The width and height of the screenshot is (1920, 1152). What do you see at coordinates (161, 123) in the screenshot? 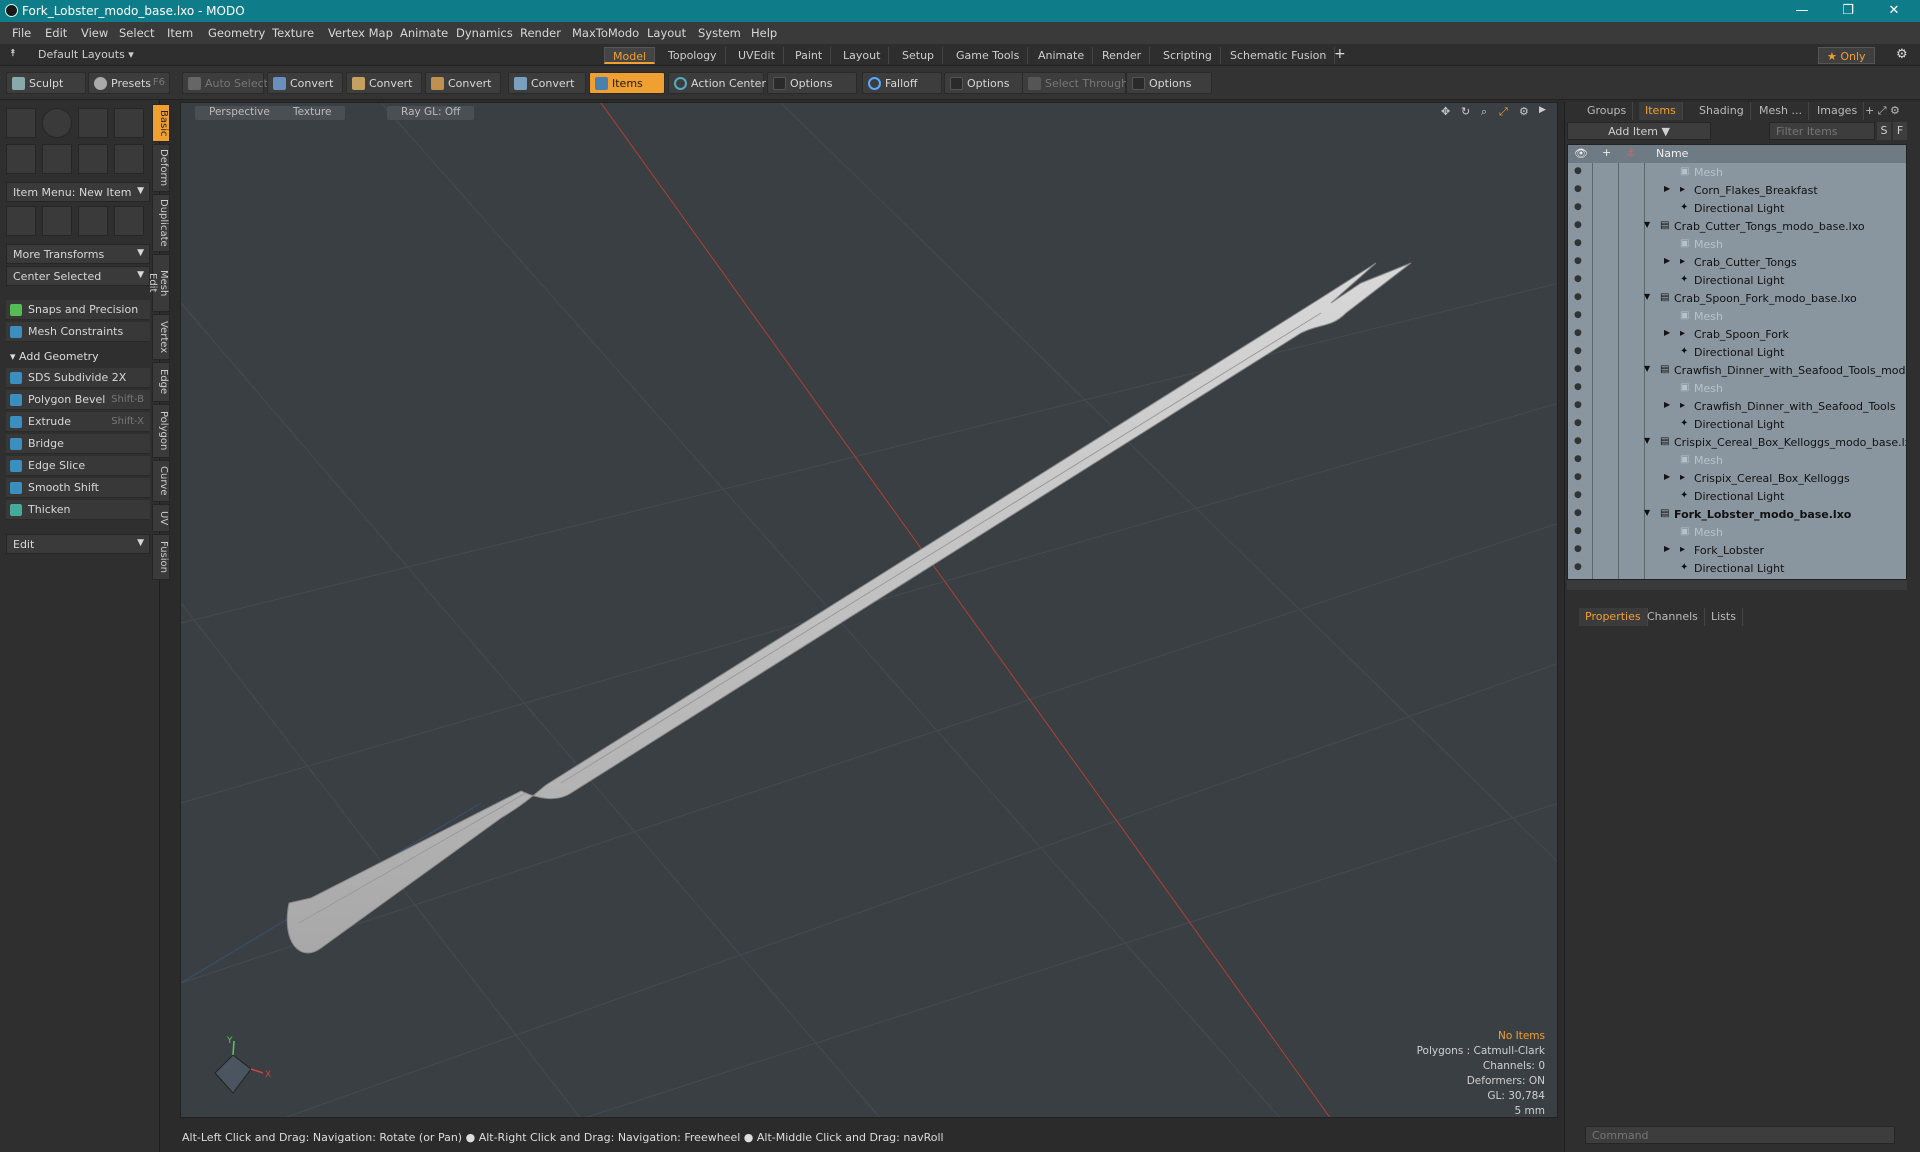
I see `side-tab-basic: Basic` at bounding box center [161, 123].